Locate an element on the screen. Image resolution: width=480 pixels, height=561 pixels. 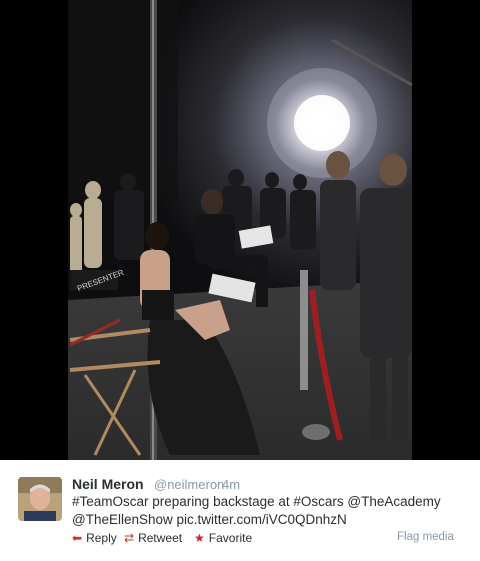
retweet-button: ⇄ Retweet is located at coordinates (153, 538).